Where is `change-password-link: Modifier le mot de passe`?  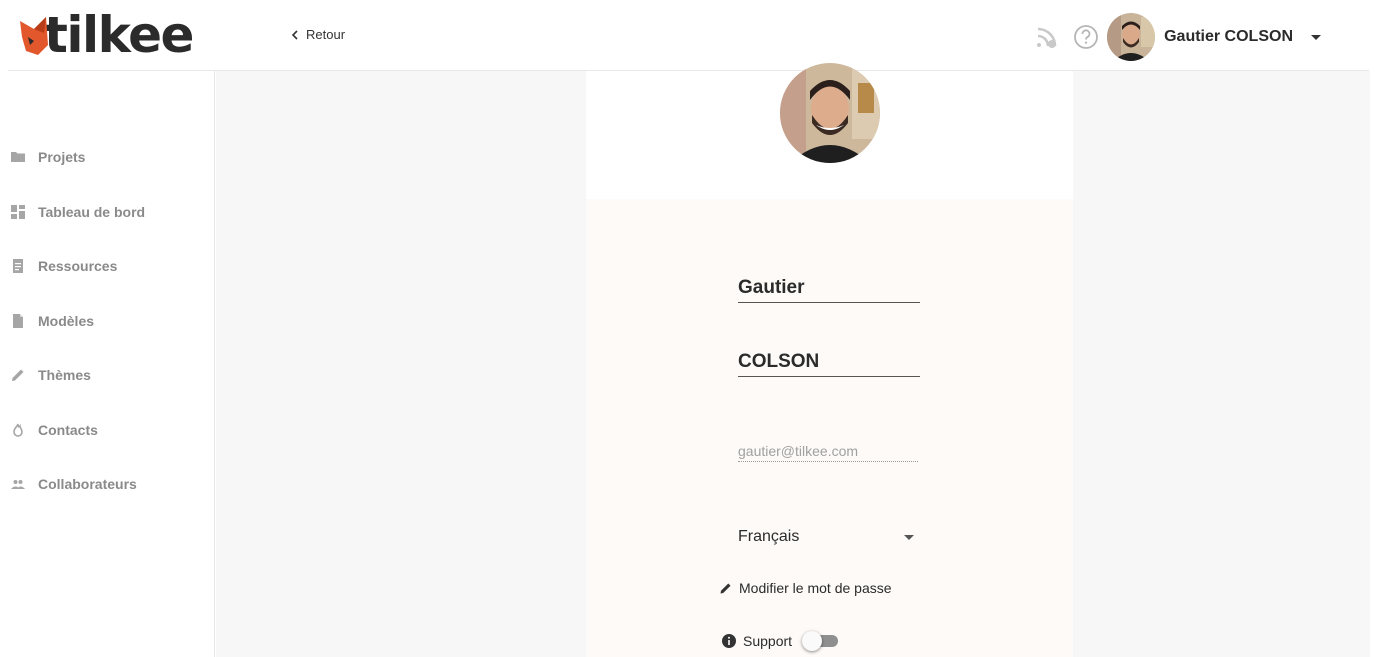
change-password-link: Modifier le mot de passe is located at coordinates (806, 588).